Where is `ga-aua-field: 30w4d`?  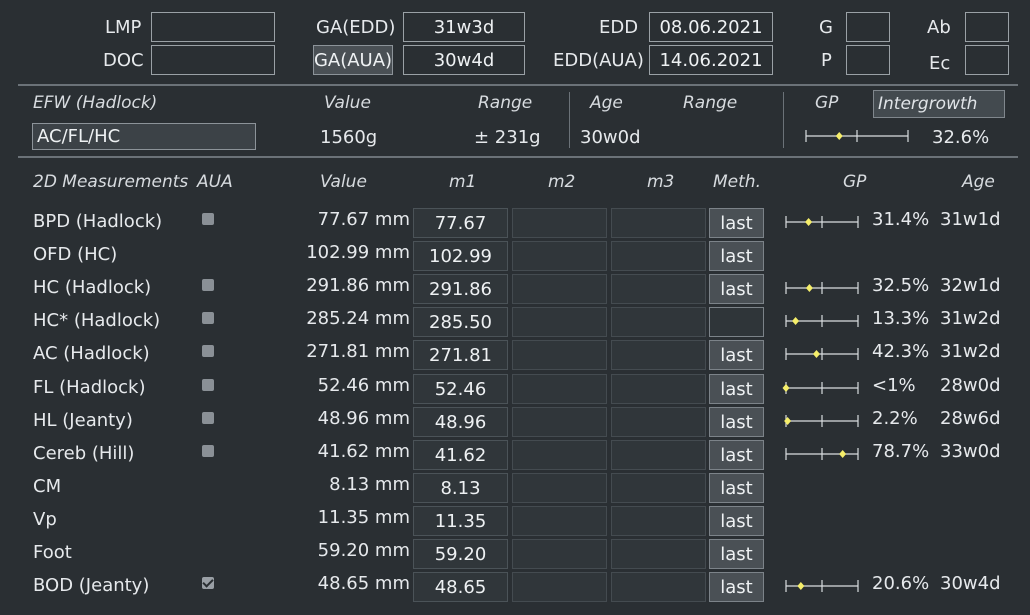 ga-aua-field: 30w4d is located at coordinates (464, 60).